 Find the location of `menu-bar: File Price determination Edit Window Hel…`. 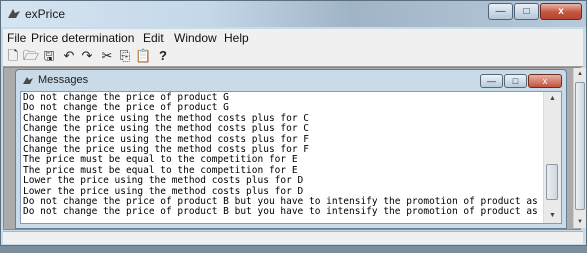

menu-bar: File Price determination Edit Window Hel… is located at coordinates (293, 37).